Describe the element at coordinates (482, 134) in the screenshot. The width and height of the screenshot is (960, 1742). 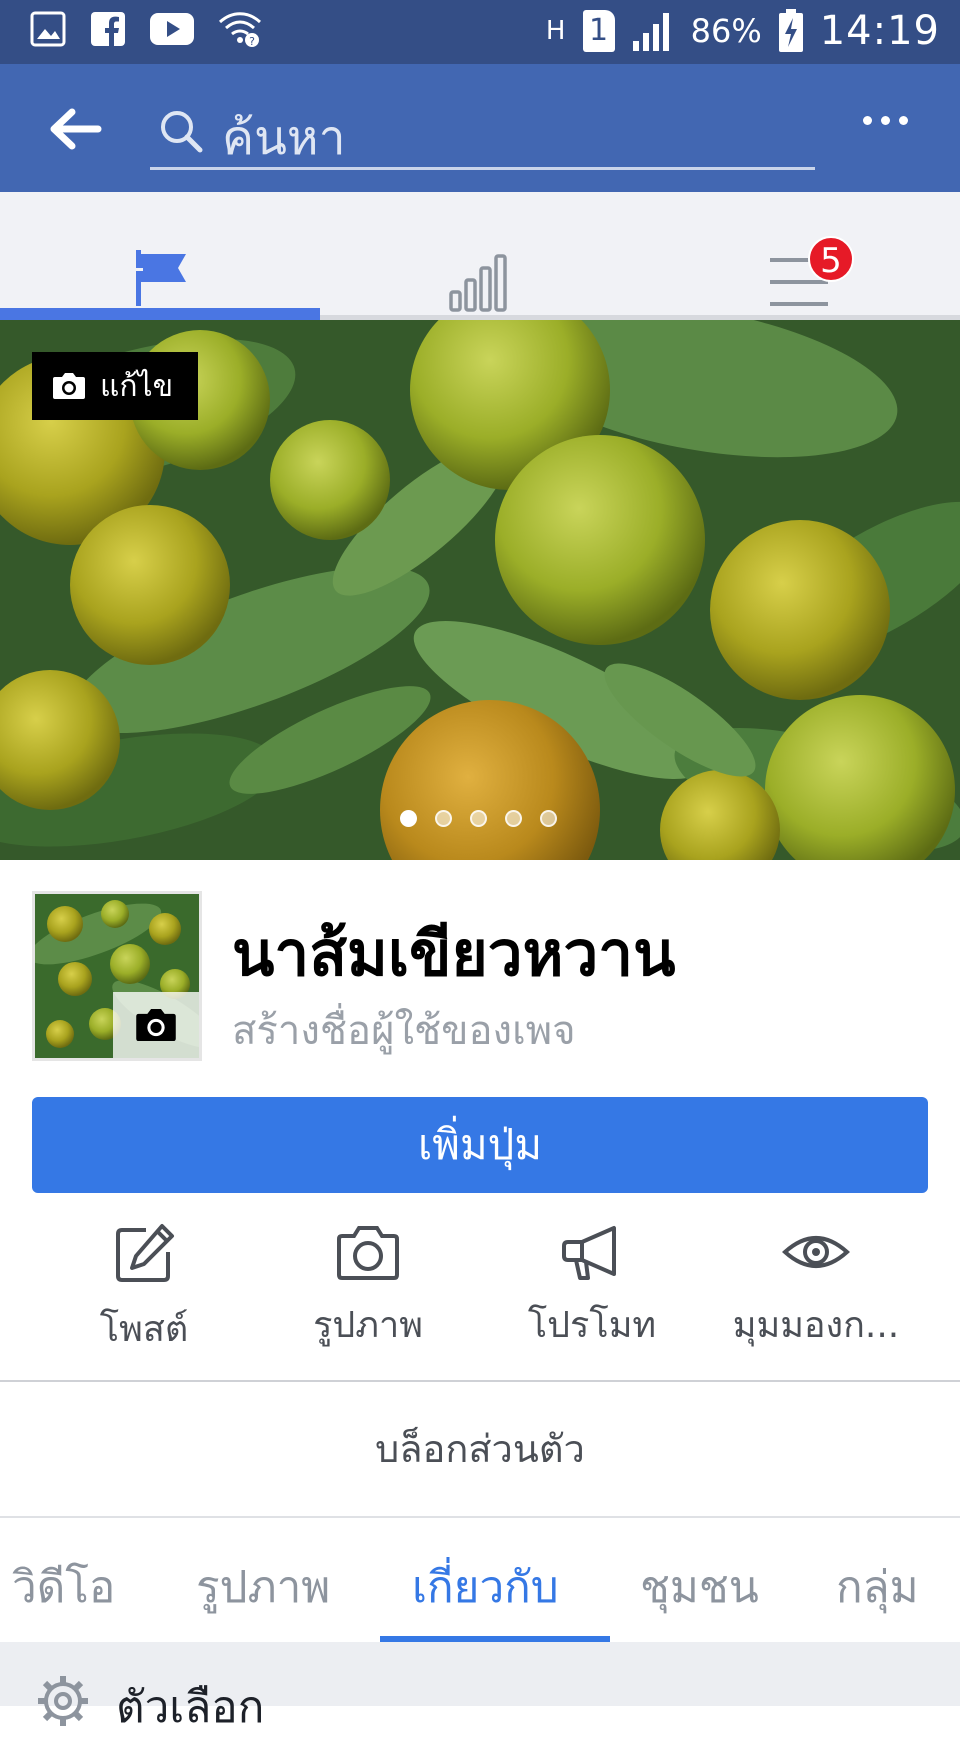
I see `search-bar: ค้นหา` at that location.